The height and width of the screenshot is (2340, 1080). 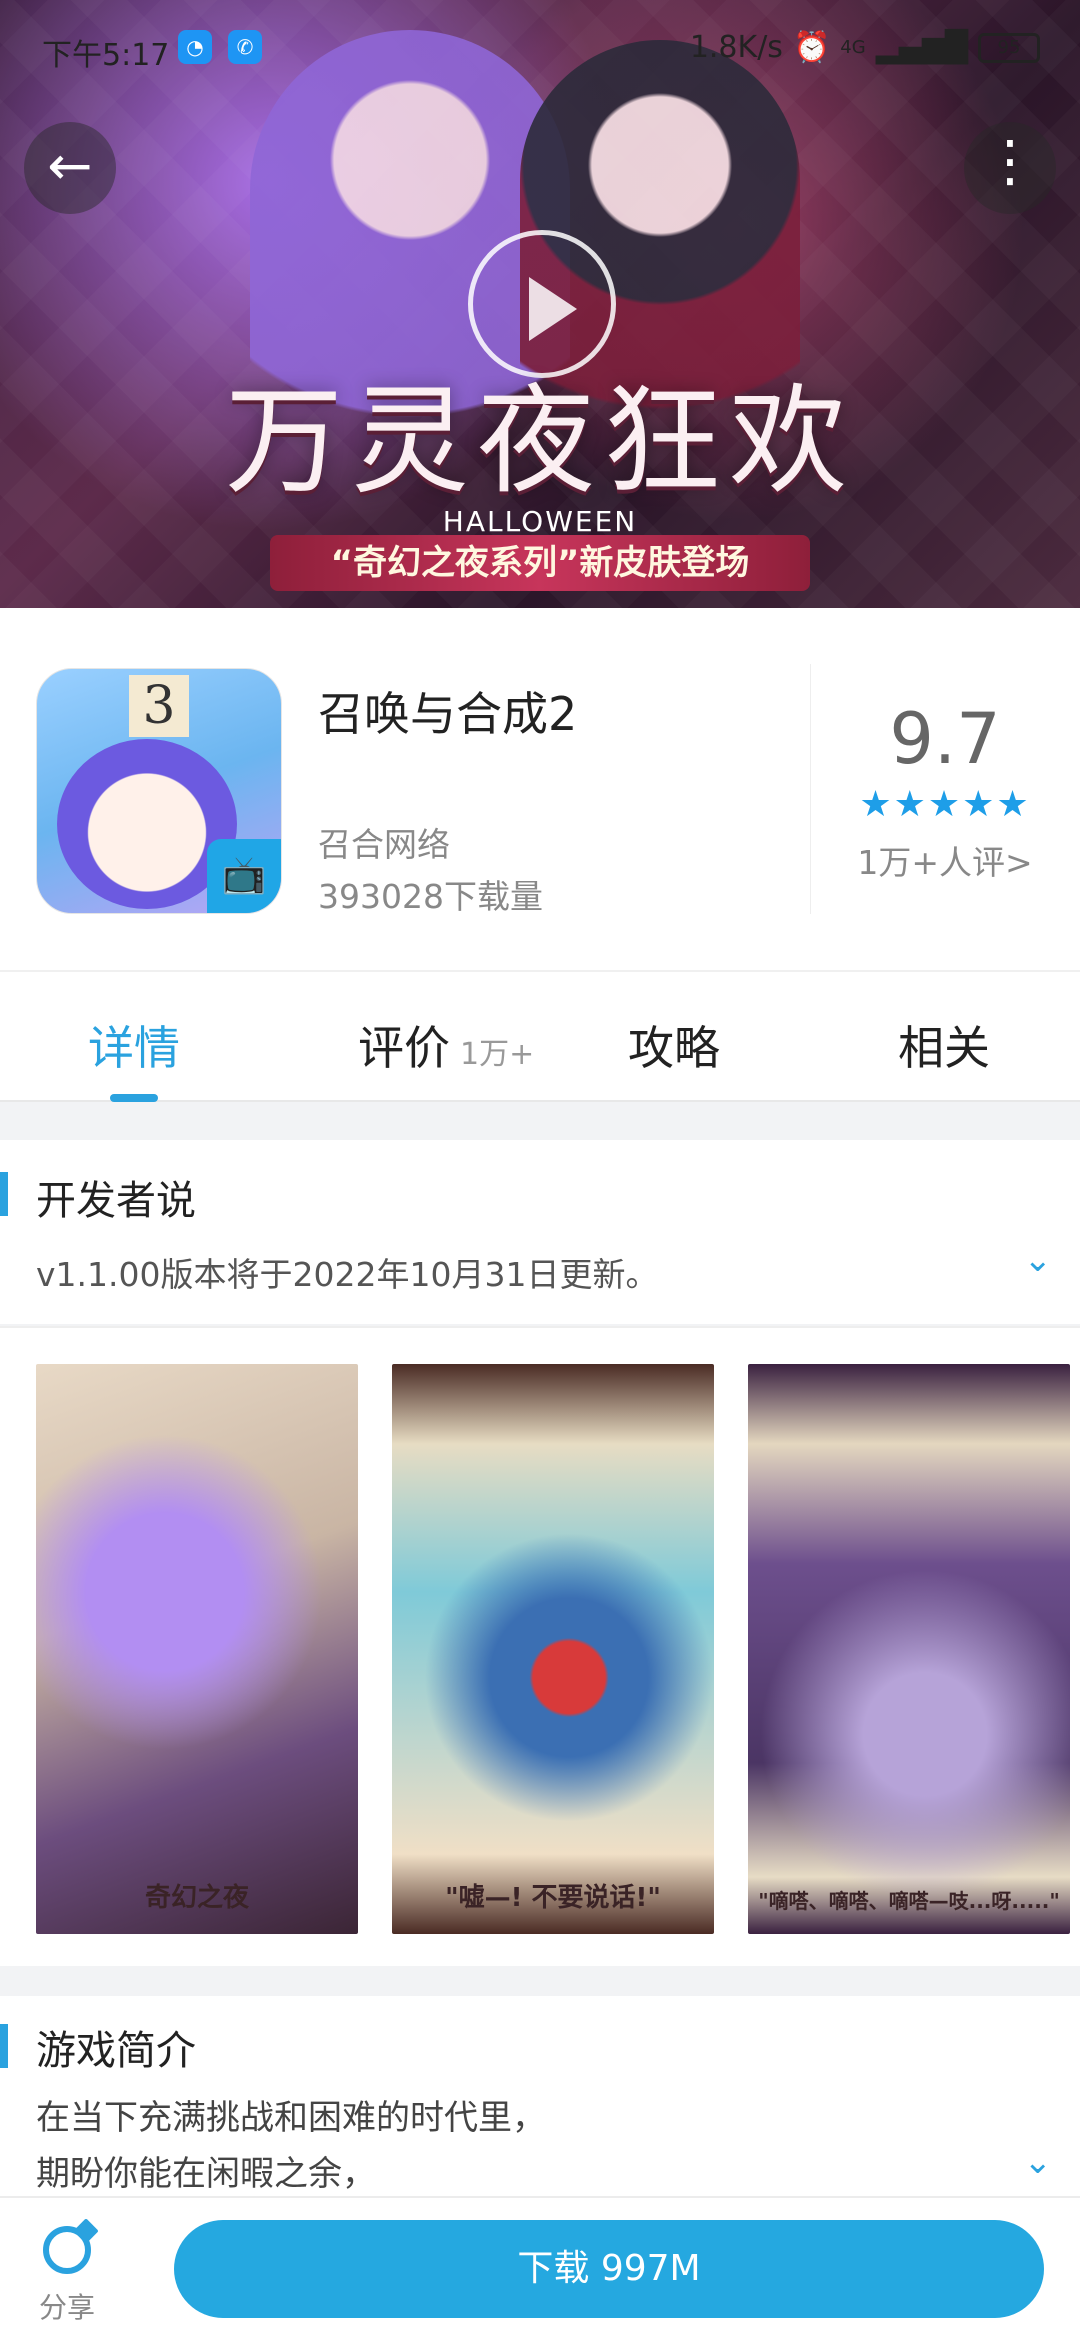 I want to click on battery-icon: 95, so click(x=1009, y=47).